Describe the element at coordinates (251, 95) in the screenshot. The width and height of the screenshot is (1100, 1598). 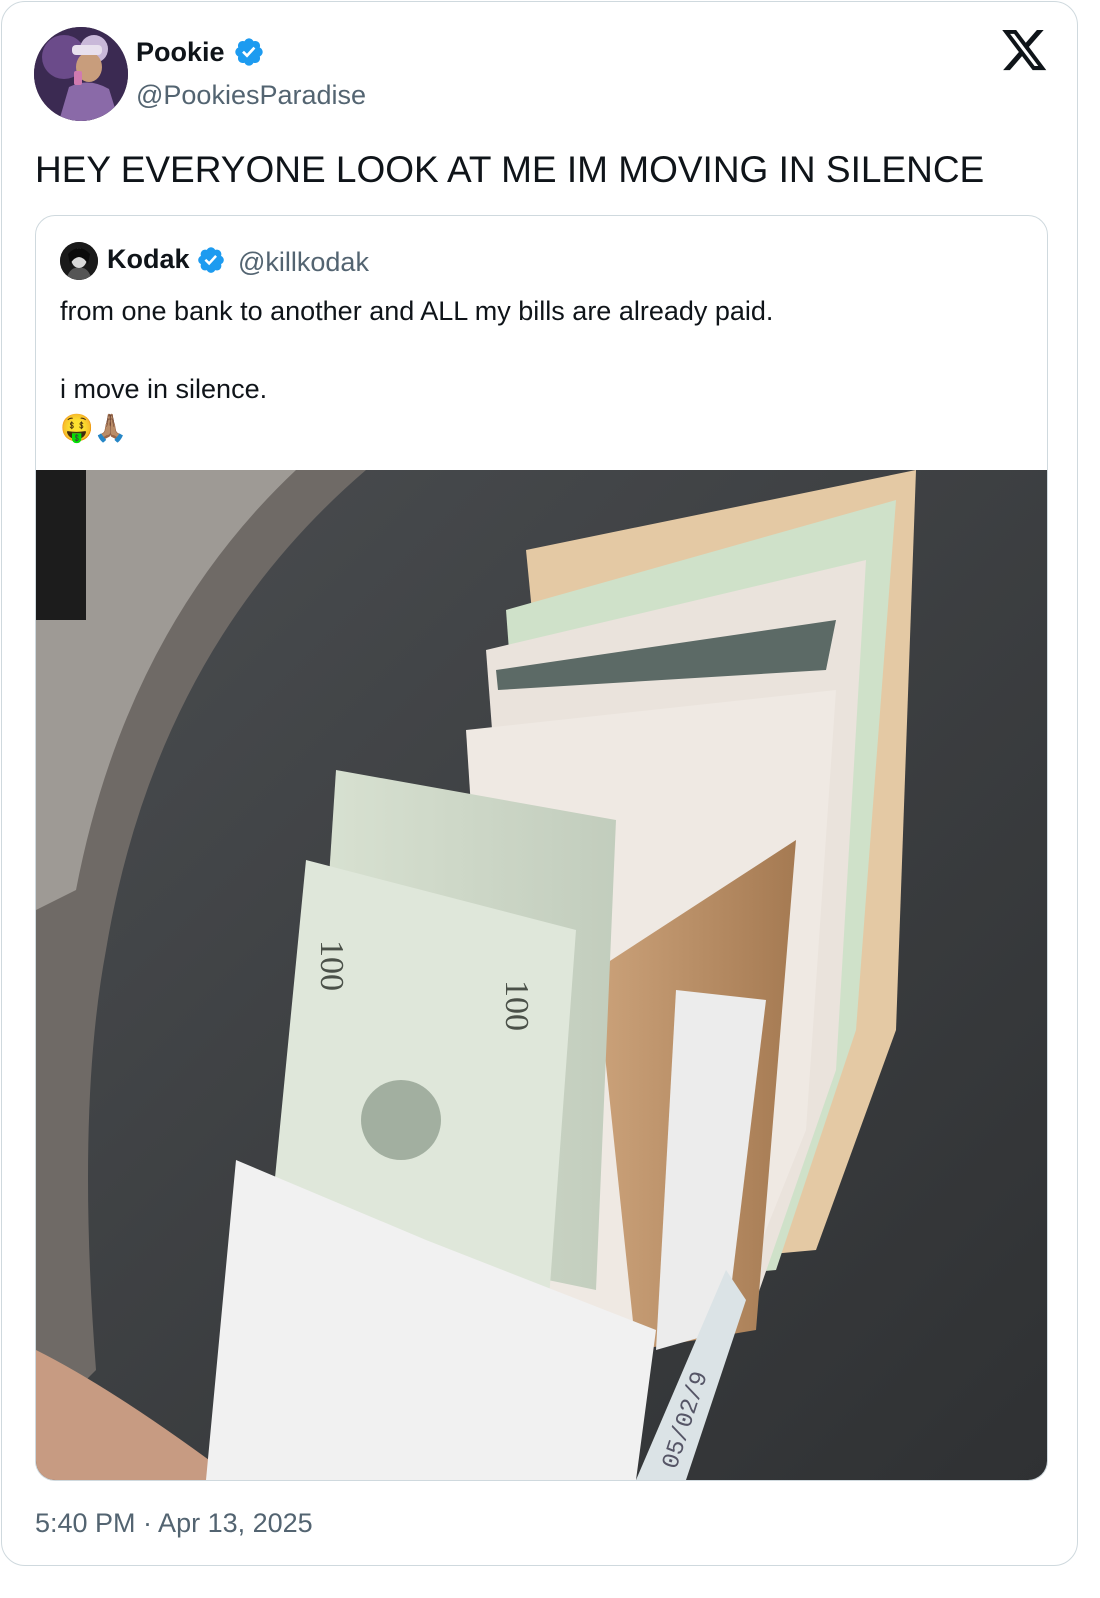
I see `author-handle: @PookiesParadise` at that location.